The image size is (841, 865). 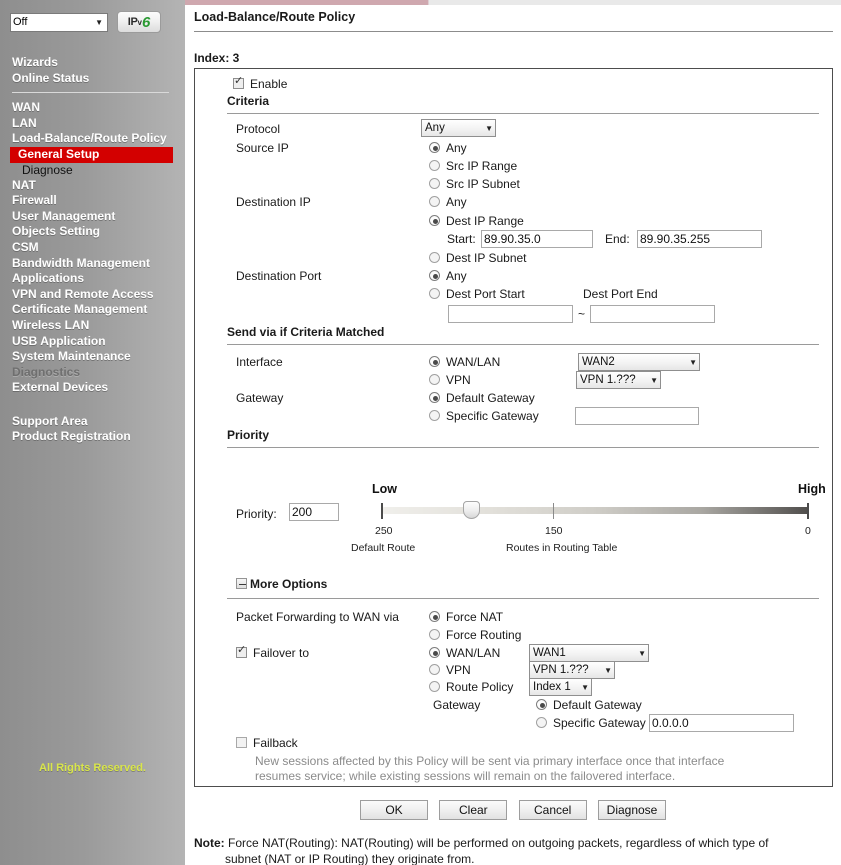 What do you see at coordinates (482, 398) in the screenshot?
I see `gateway-default-row: Default Gateway` at bounding box center [482, 398].